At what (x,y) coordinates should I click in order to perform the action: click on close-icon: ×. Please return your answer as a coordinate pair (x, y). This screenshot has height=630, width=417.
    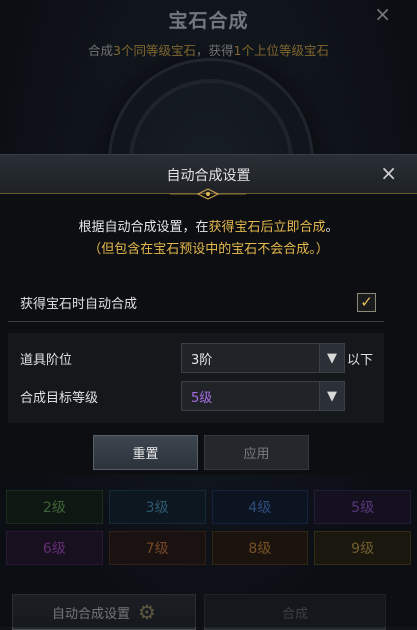
    Looking at the image, I should click on (388, 173).